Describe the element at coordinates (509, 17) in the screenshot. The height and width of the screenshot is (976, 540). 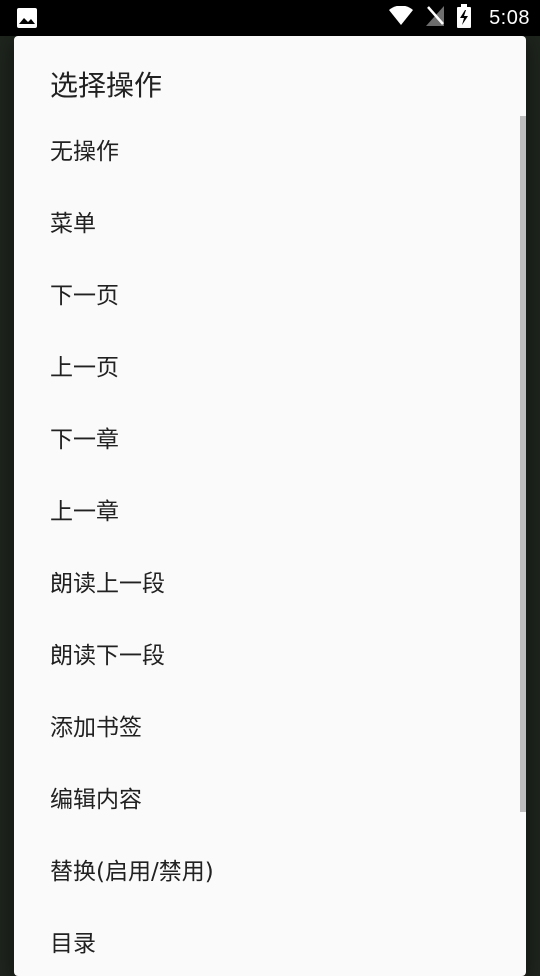
I see `status-time: 5:08` at that location.